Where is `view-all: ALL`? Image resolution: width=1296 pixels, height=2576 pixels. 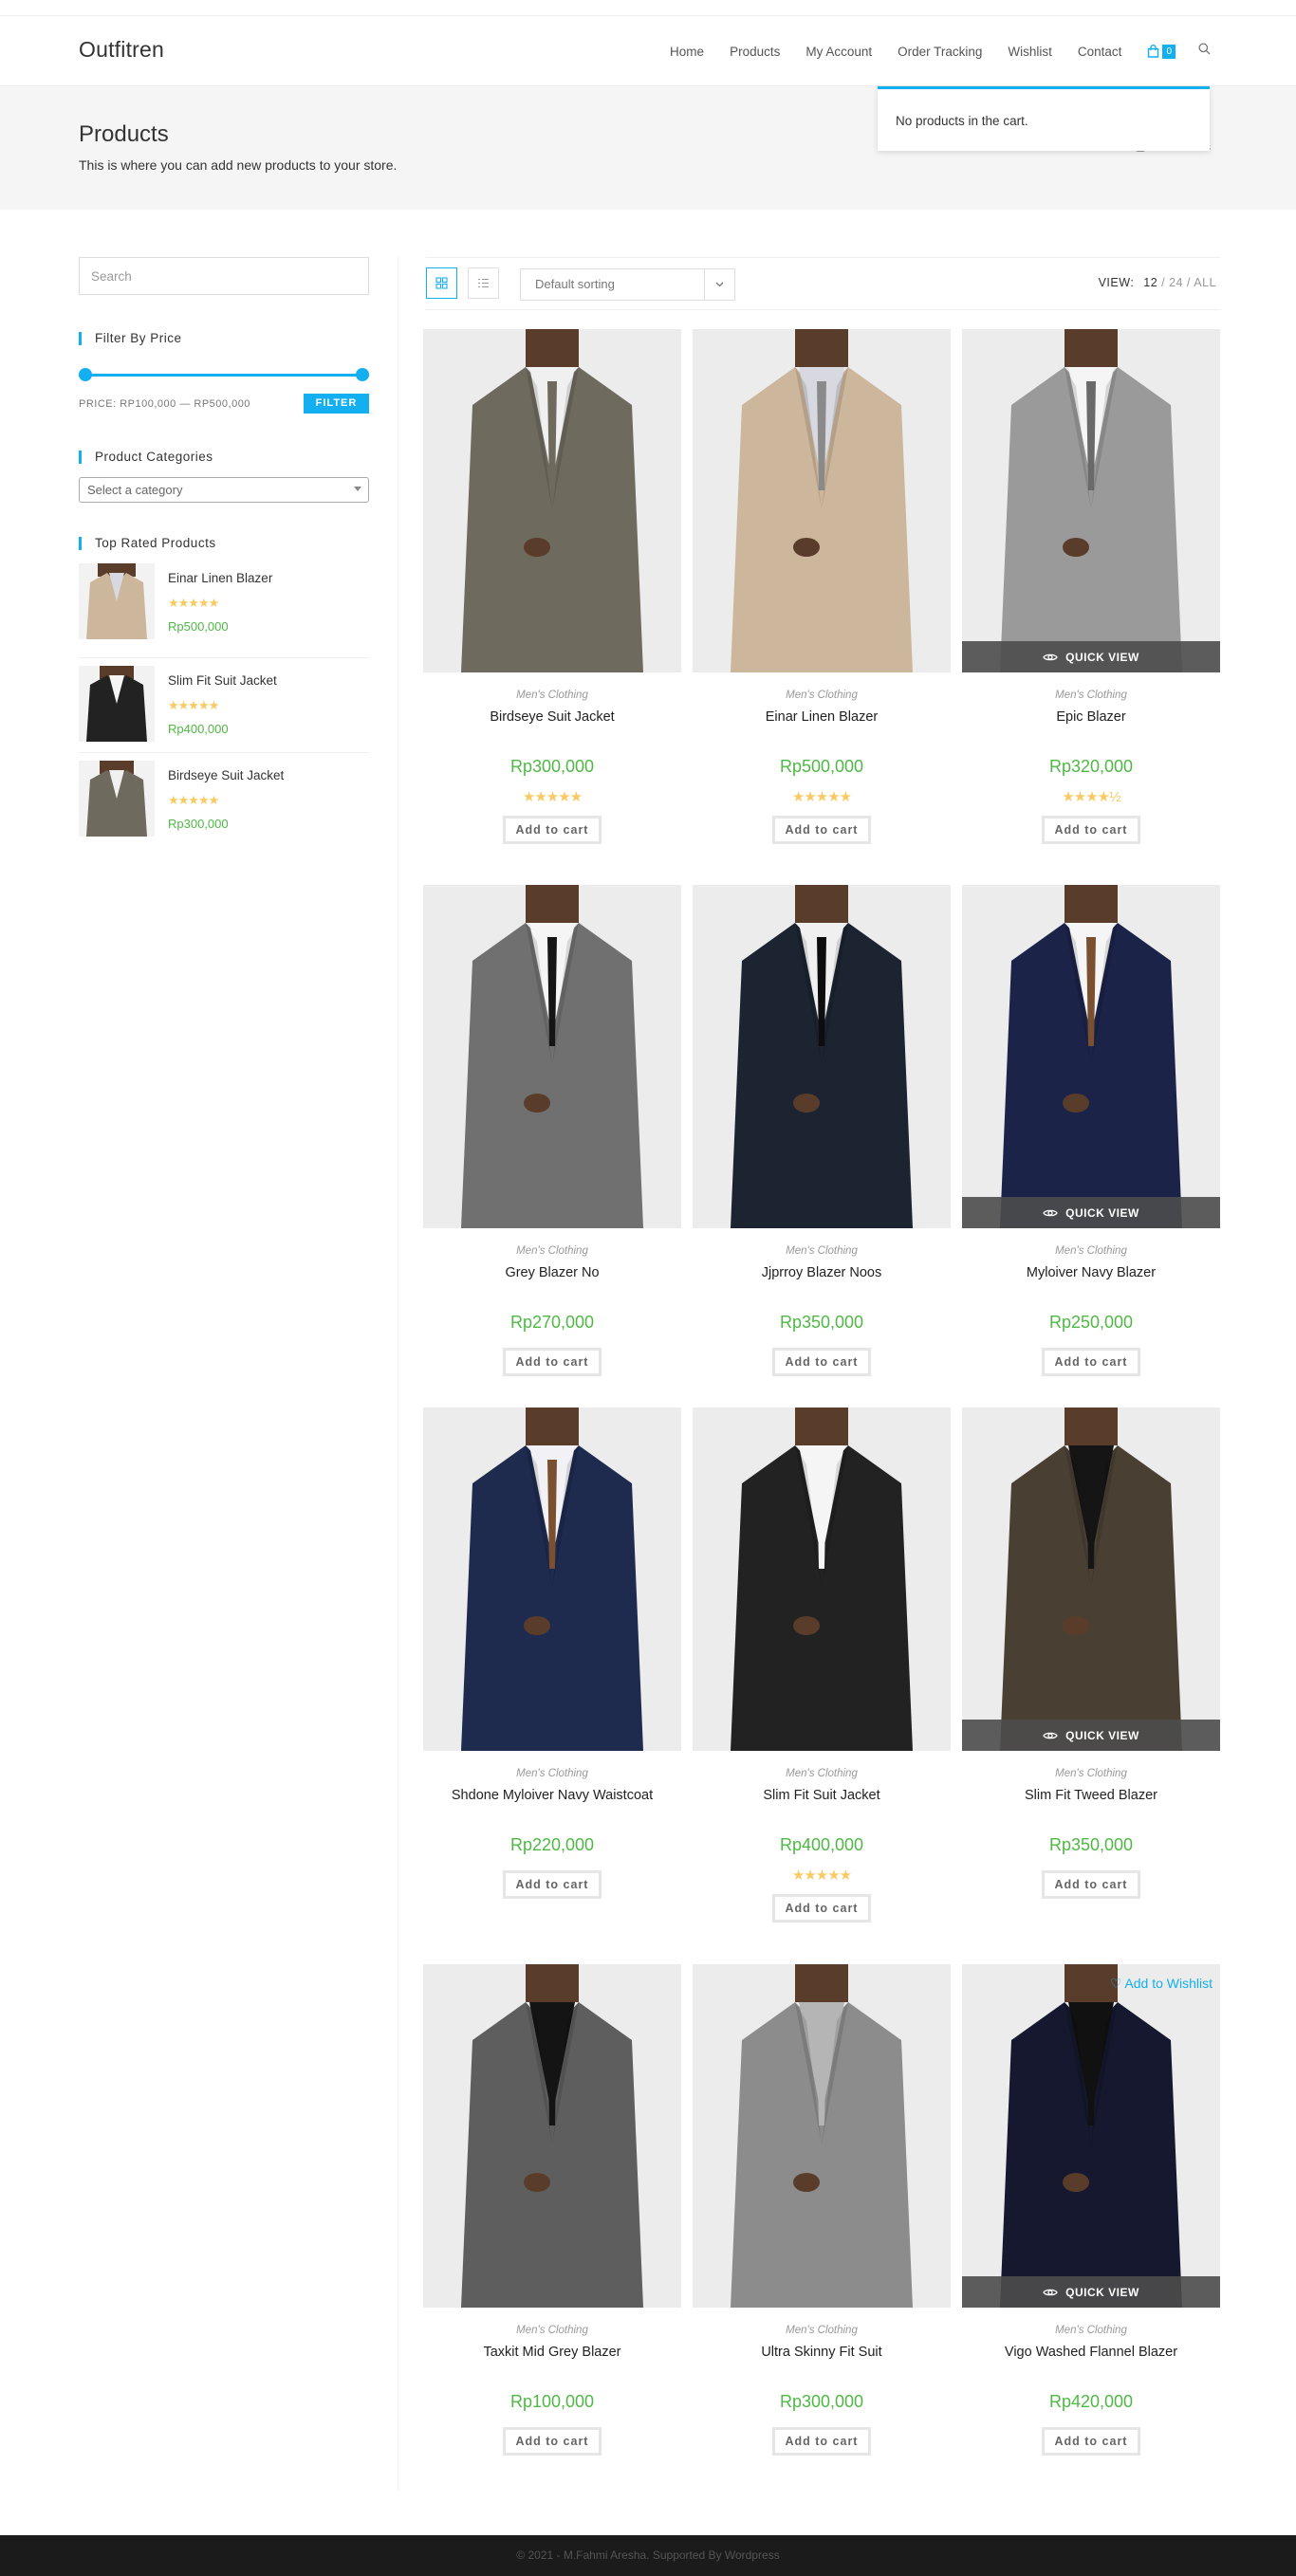 view-all: ALL is located at coordinates (1205, 282).